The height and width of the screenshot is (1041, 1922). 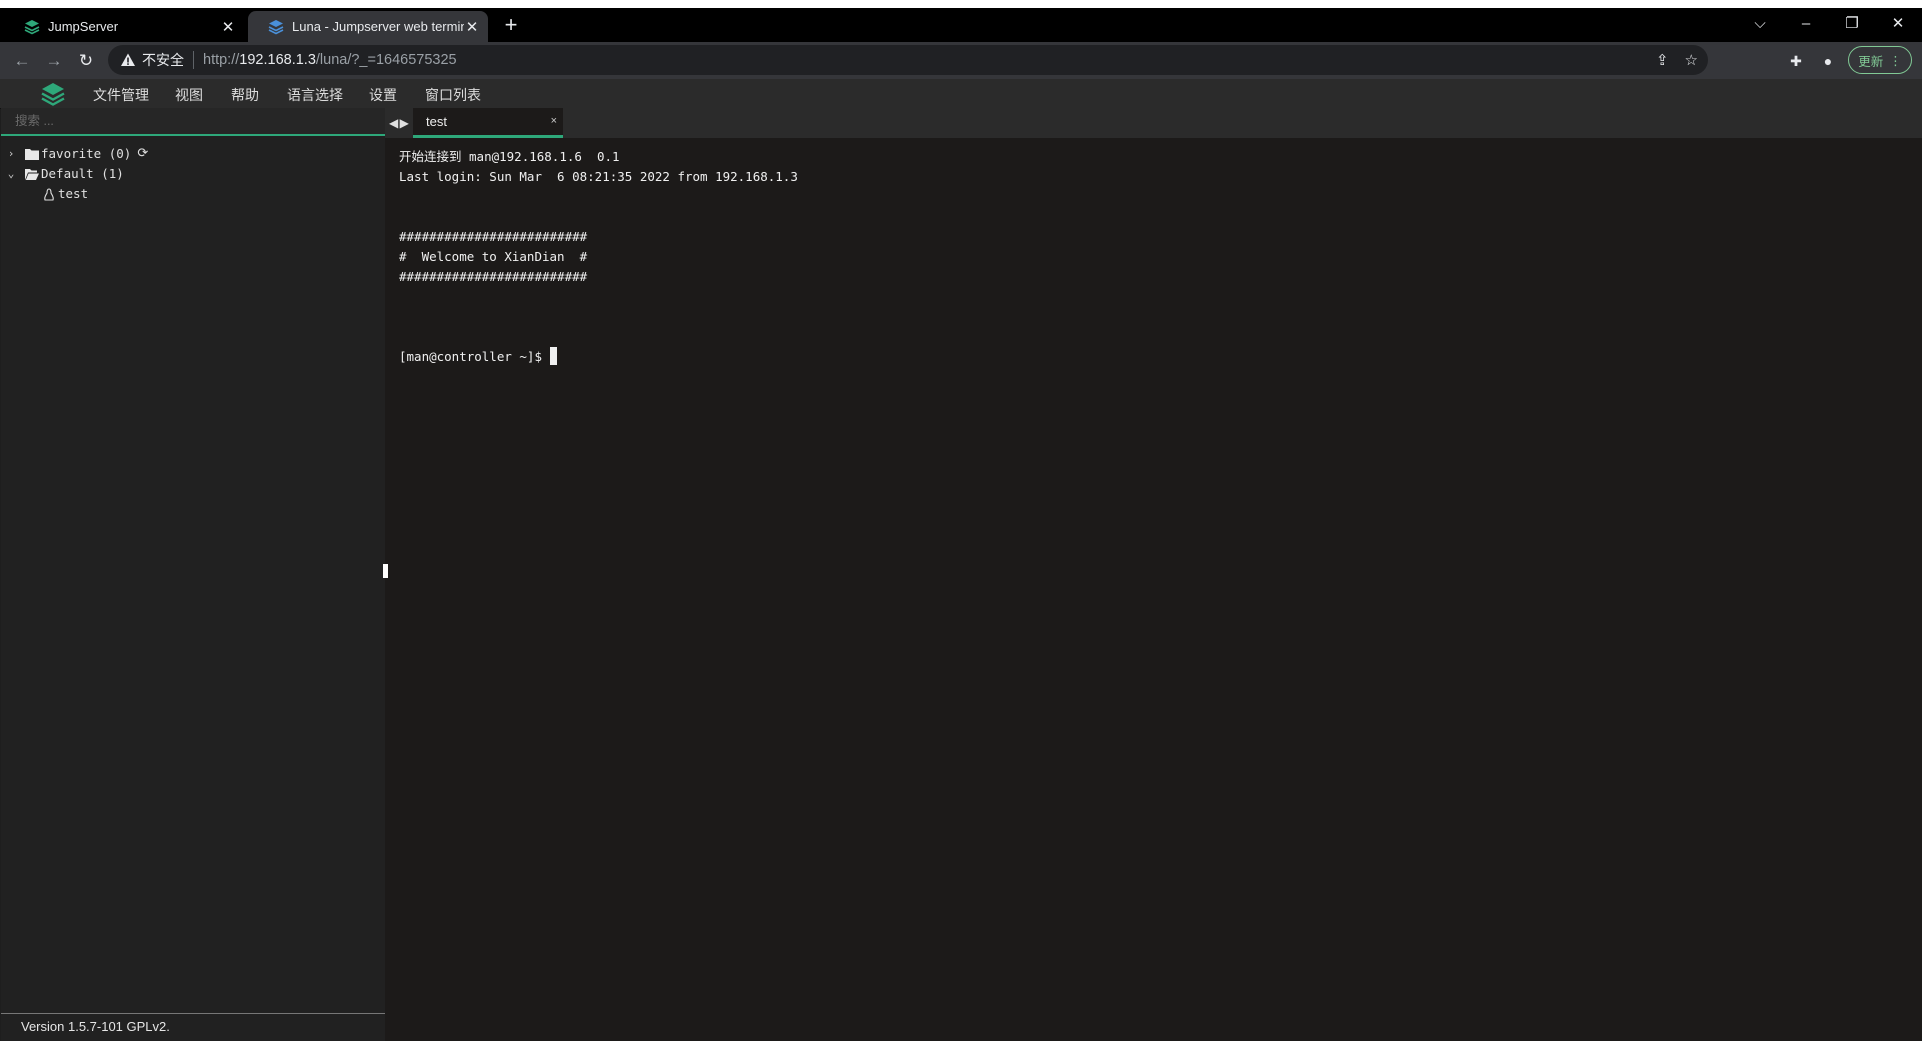 What do you see at coordinates (1806, 24) in the screenshot?
I see `minimize-icon: –` at bounding box center [1806, 24].